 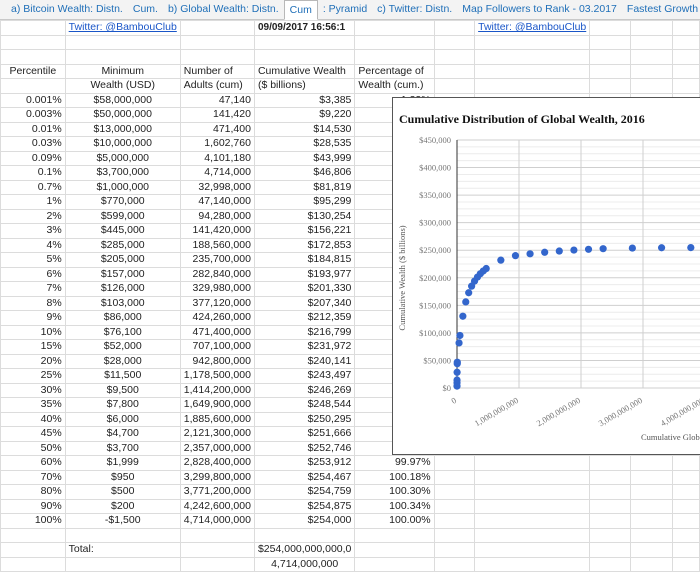 What do you see at coordinates (33, 347) in the screenshot?
I see `percentile-cell: 15%` at bounding box center [33, 347].